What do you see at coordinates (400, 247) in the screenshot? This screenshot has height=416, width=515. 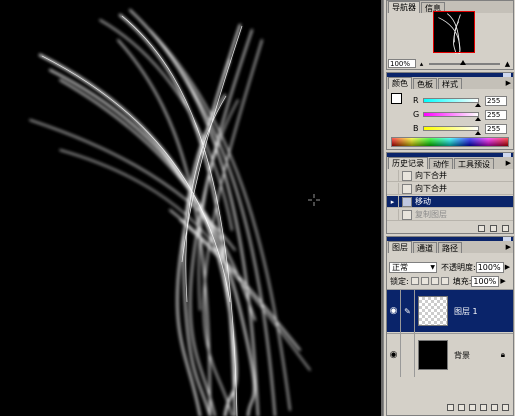 I see `tab-layers: 图层` at bounding box center [400, 247].